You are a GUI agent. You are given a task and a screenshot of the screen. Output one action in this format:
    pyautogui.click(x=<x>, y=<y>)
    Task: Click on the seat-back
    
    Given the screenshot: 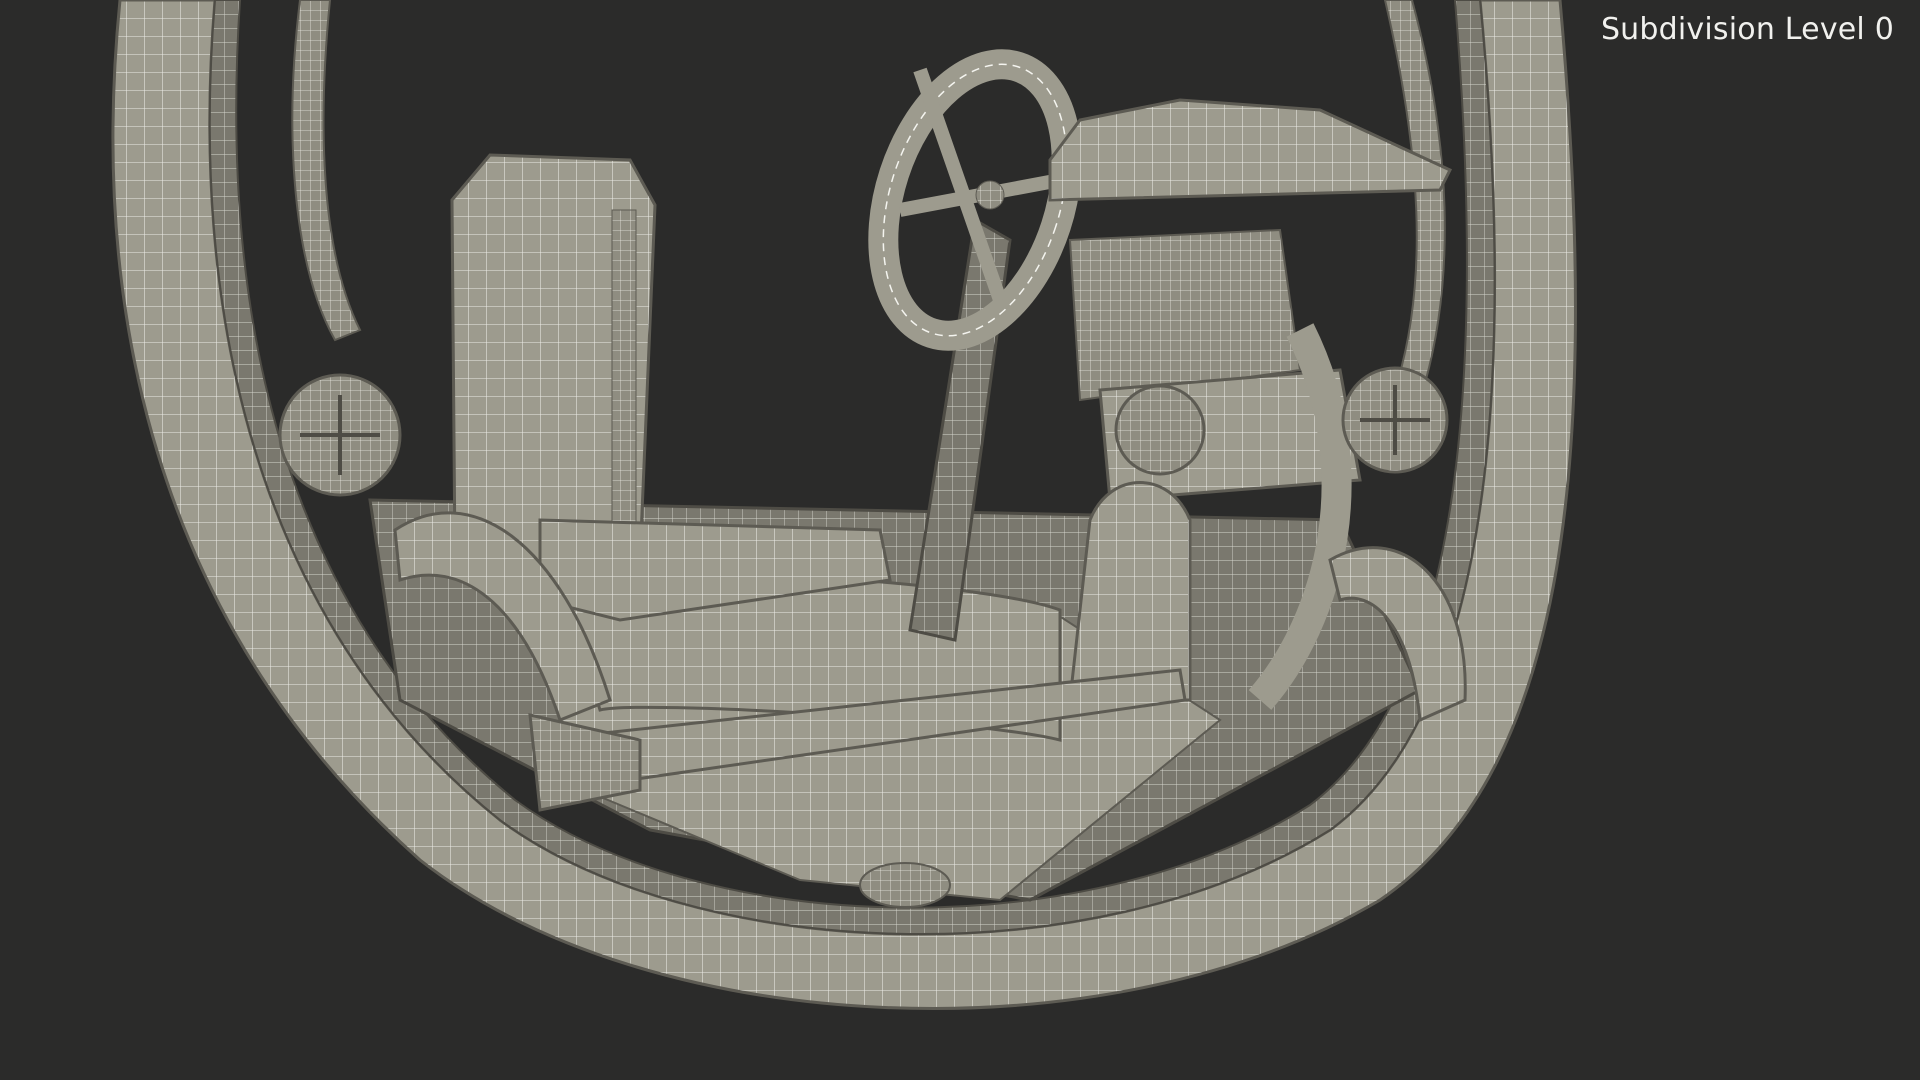 What is the action you would take?
    pyautogui.click(x=553, y=357)
    